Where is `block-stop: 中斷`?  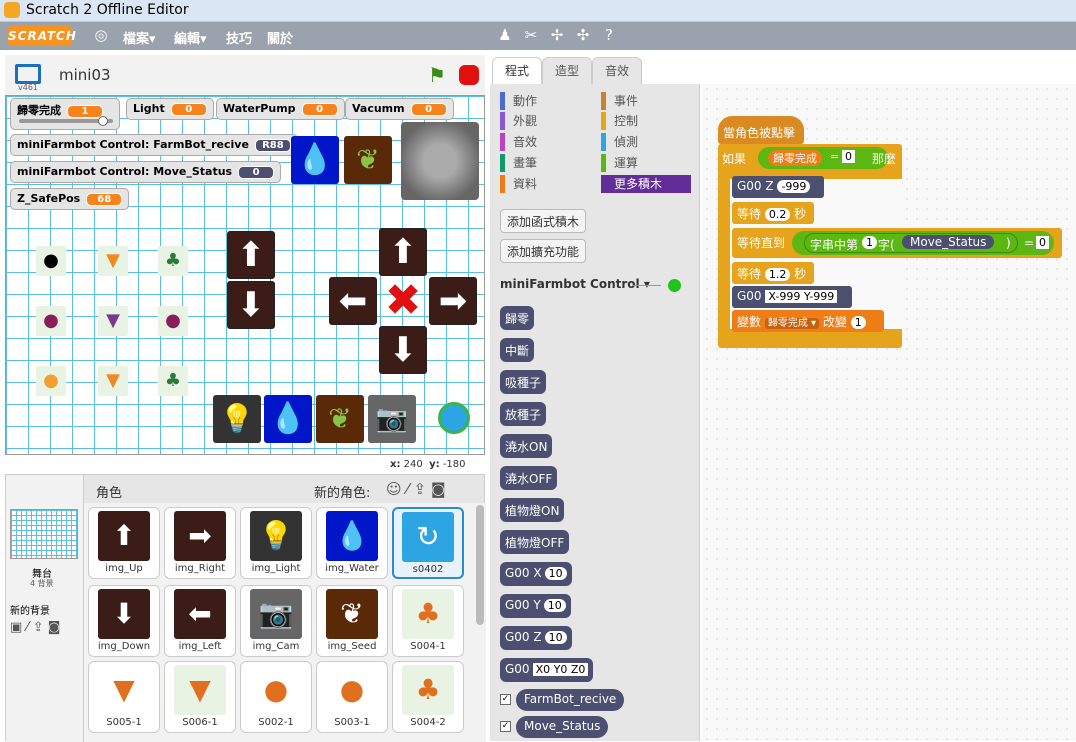 block-stop: 中斷 is located at coordinates (517, 350).